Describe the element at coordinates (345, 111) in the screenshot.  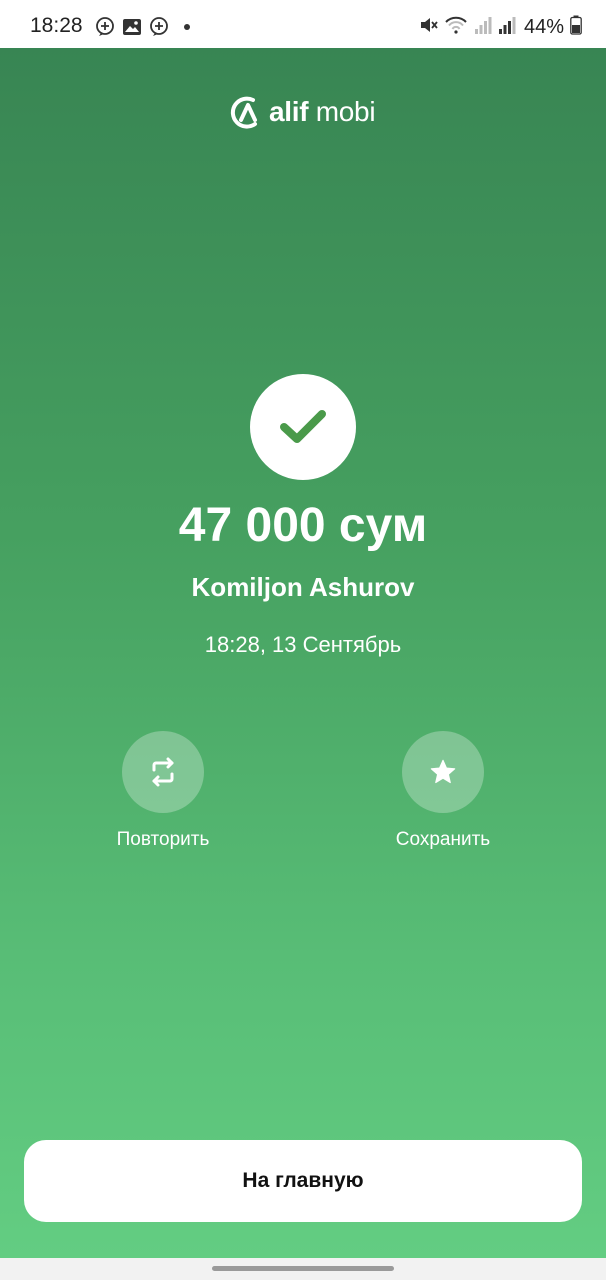
I see `logo-product-text: mobi` at that location.